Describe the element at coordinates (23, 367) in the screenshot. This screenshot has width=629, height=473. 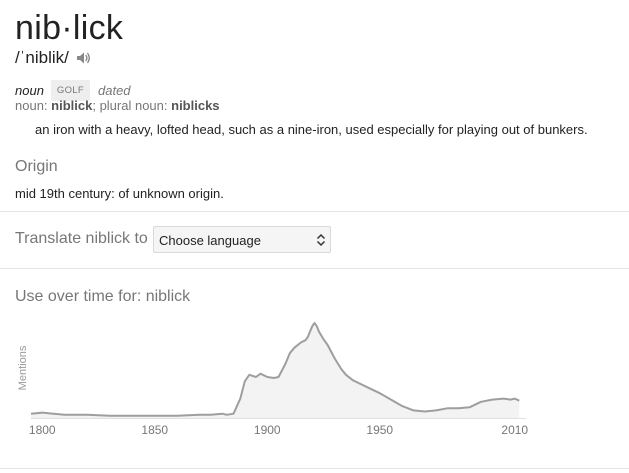
I see `y-axis-label: Mentions` at that location.